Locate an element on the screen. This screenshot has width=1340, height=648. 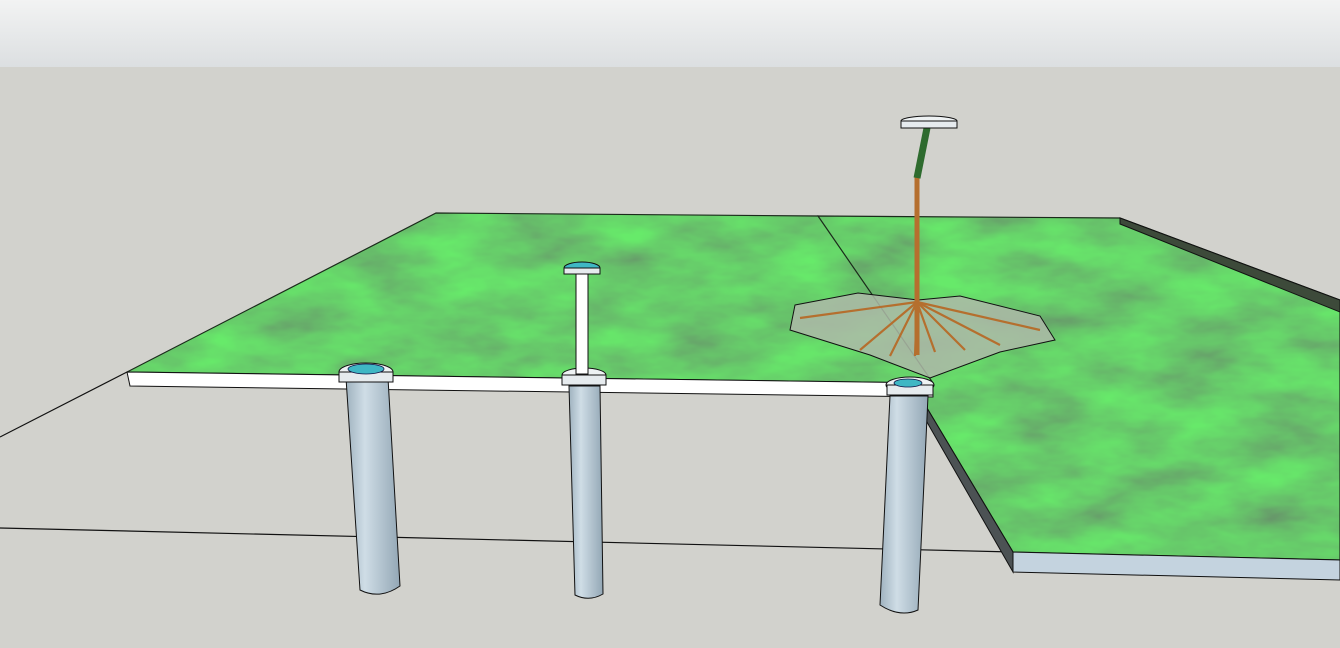
pillar-right is located at coordinates (907, 495).